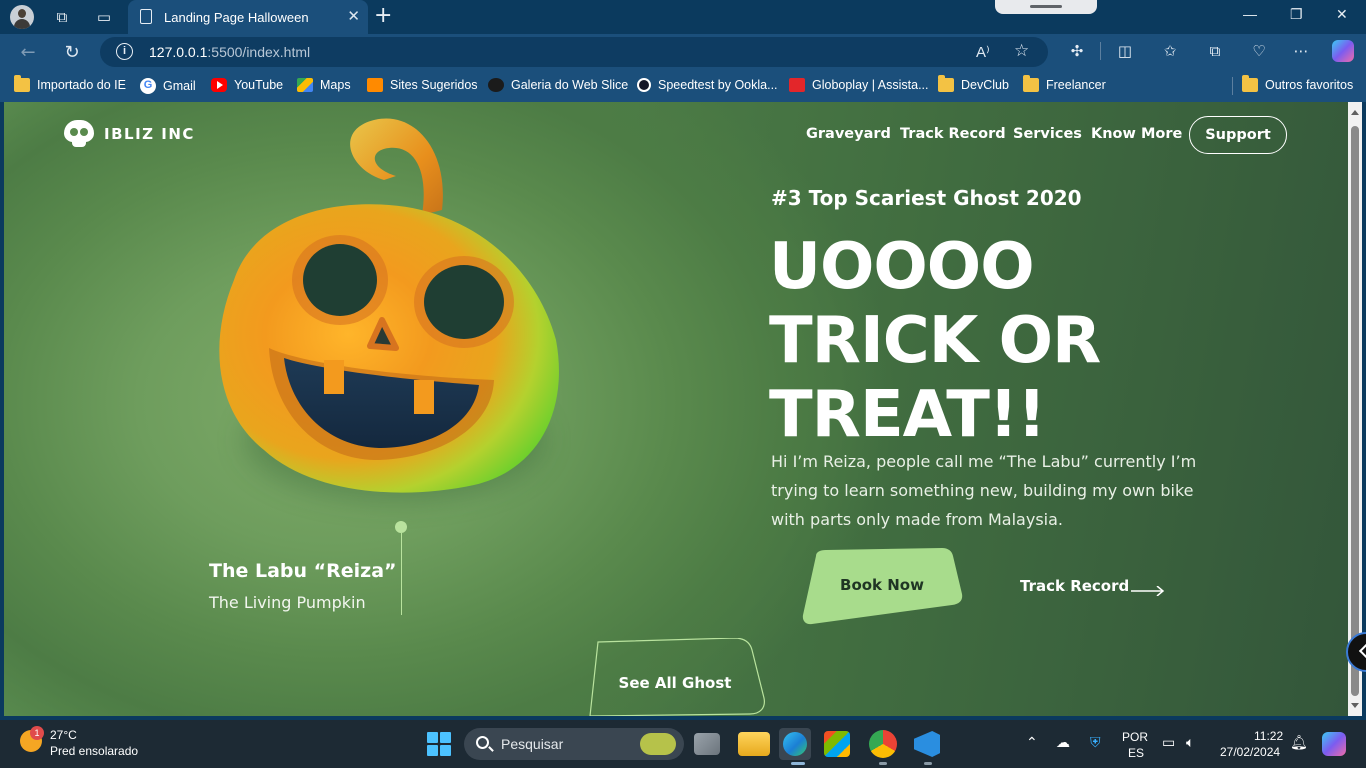  What do you see at coordinates (1136, 753) in the screenshot?
I see `keyboard-layout: ES` at bounding box center [1136, 753].